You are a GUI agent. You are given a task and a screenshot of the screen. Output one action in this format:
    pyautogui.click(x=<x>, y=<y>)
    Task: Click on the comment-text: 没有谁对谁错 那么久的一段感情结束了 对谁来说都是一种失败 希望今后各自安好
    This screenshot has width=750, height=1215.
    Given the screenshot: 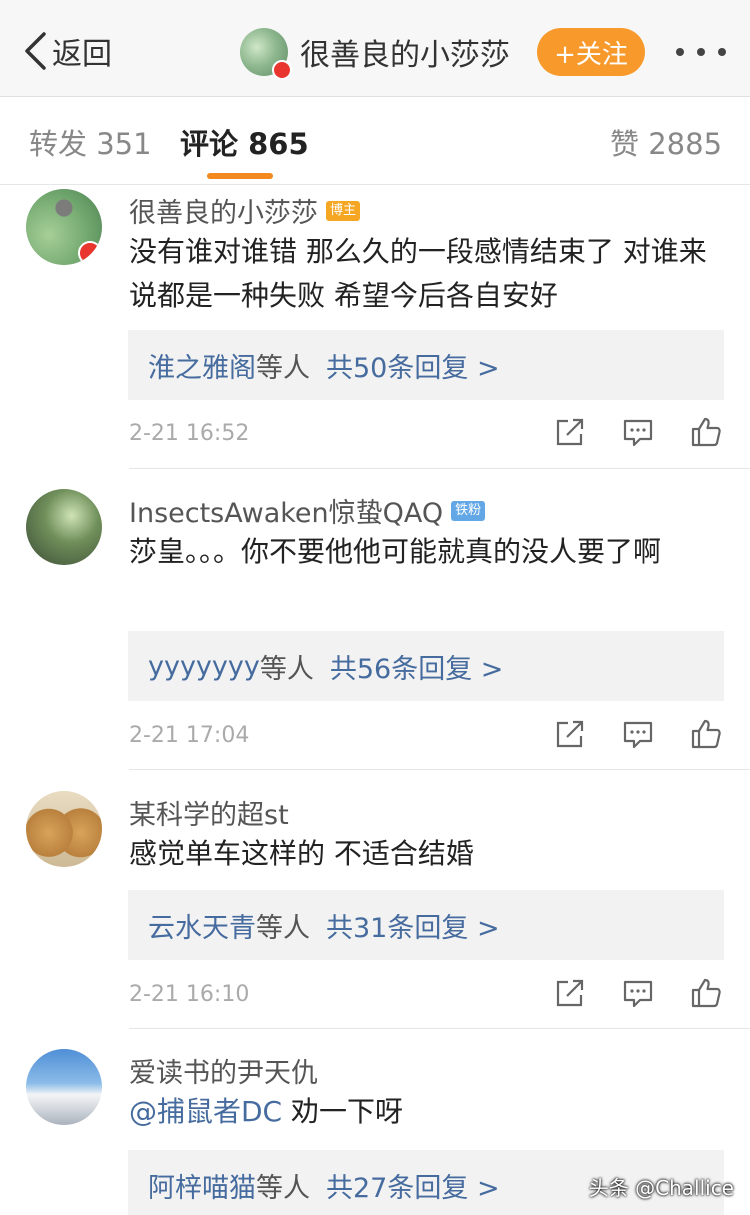 What is the action you would take?
    pyautogui.click(x=418, y=273)
    